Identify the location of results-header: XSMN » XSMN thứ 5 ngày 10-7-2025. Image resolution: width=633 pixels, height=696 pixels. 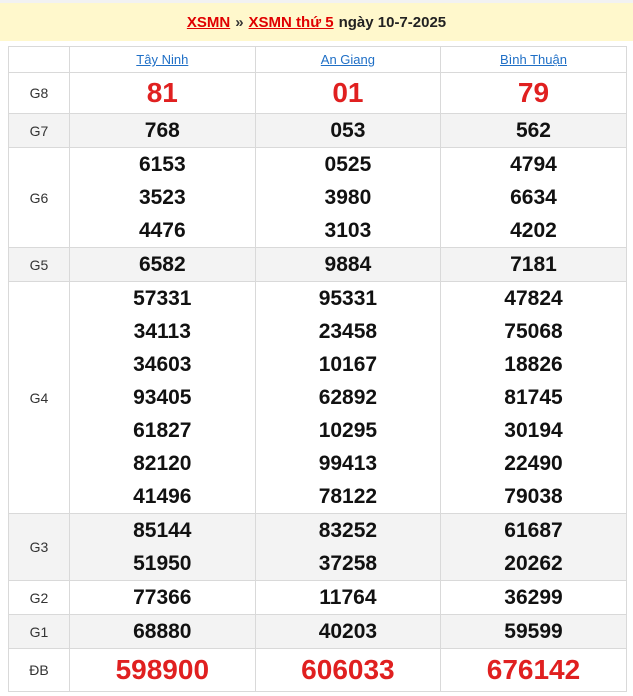
(316, 22).